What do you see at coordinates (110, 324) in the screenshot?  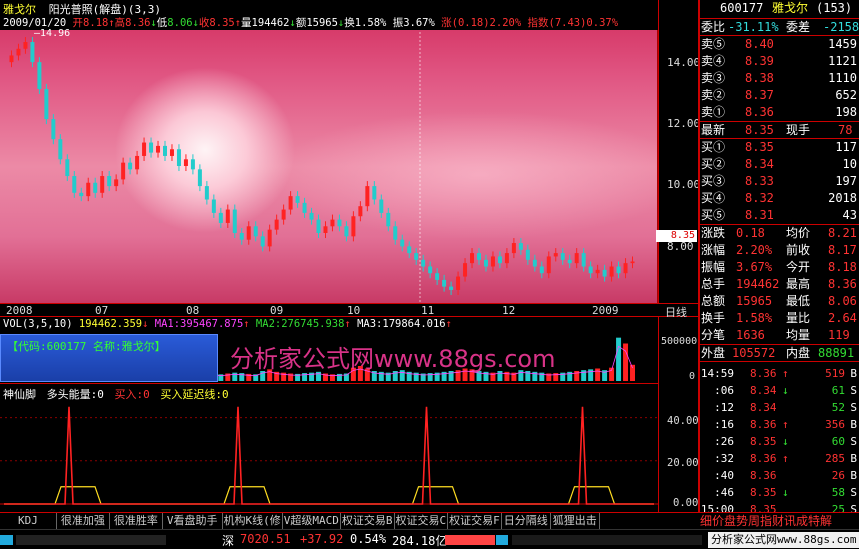 I see `volume-value: 194462.359` at bounding box center [110, 324].